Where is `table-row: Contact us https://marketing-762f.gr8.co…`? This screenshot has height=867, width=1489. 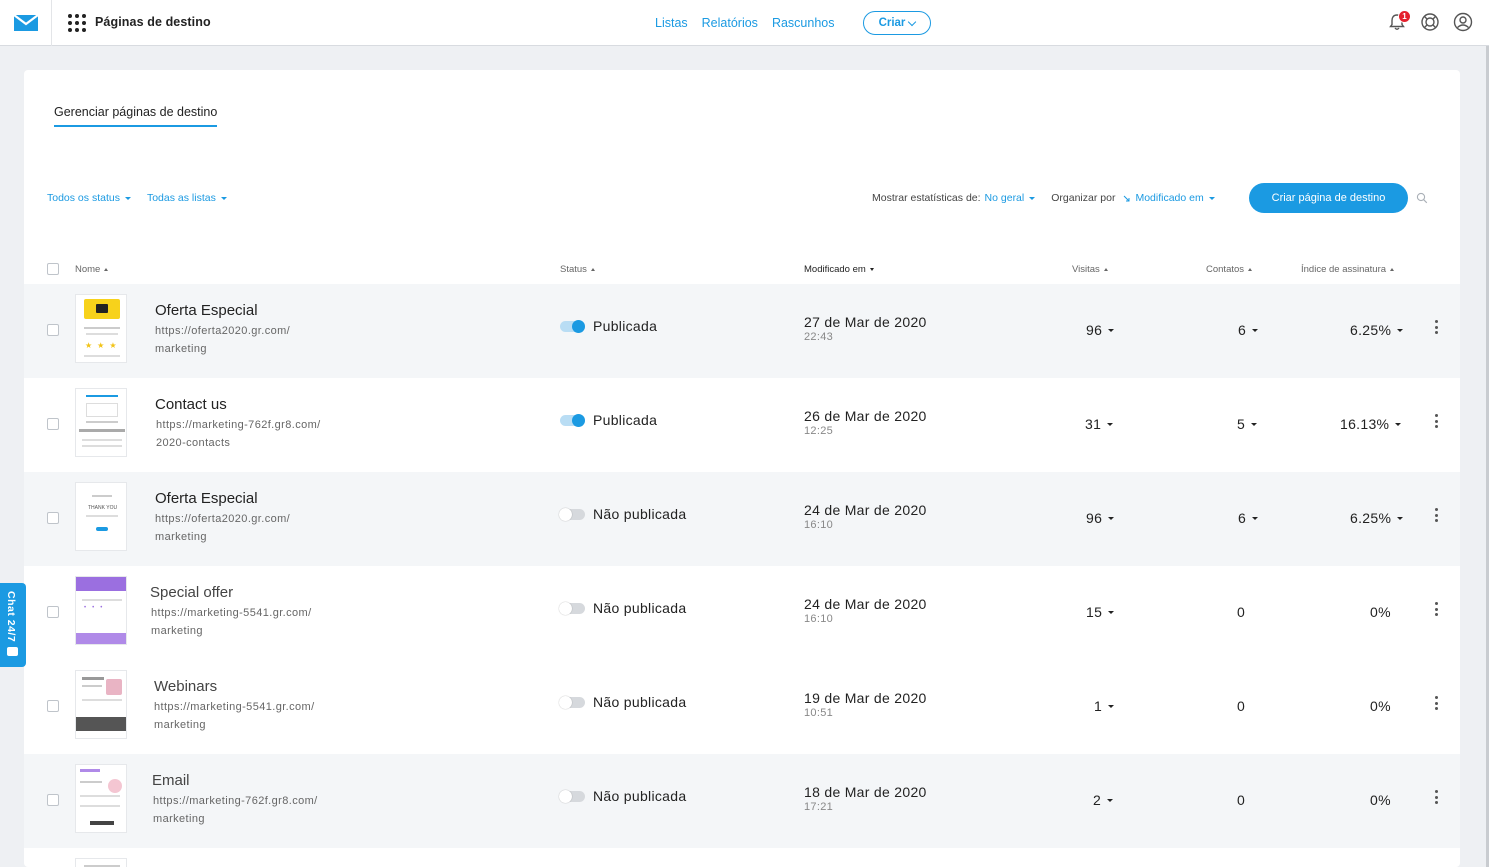 table-row: Contact us https://marketing-762f.gr8.co… is located at coordinates (742, 425).